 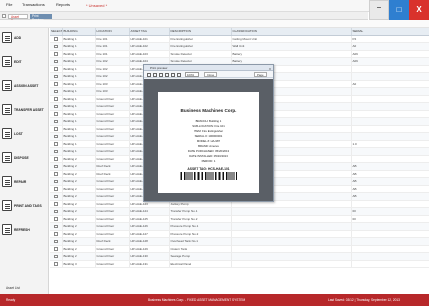 What do you see at coordinates (184, 17) in the screenshot?
I see `tab-bar: Asset Tags Print Preview` at bounding box center [184, 17].